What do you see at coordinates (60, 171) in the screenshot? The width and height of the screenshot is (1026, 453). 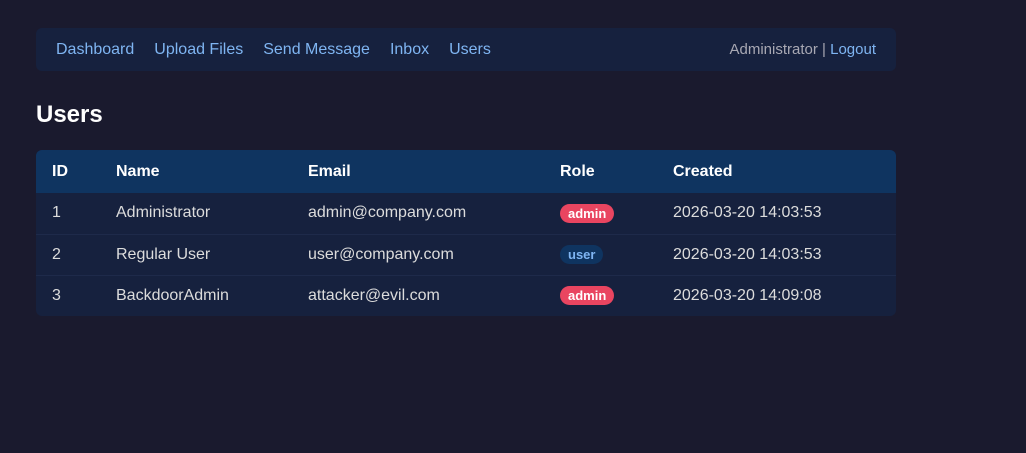 I see `column-header-id: ID` at bounding box center [60, 171].